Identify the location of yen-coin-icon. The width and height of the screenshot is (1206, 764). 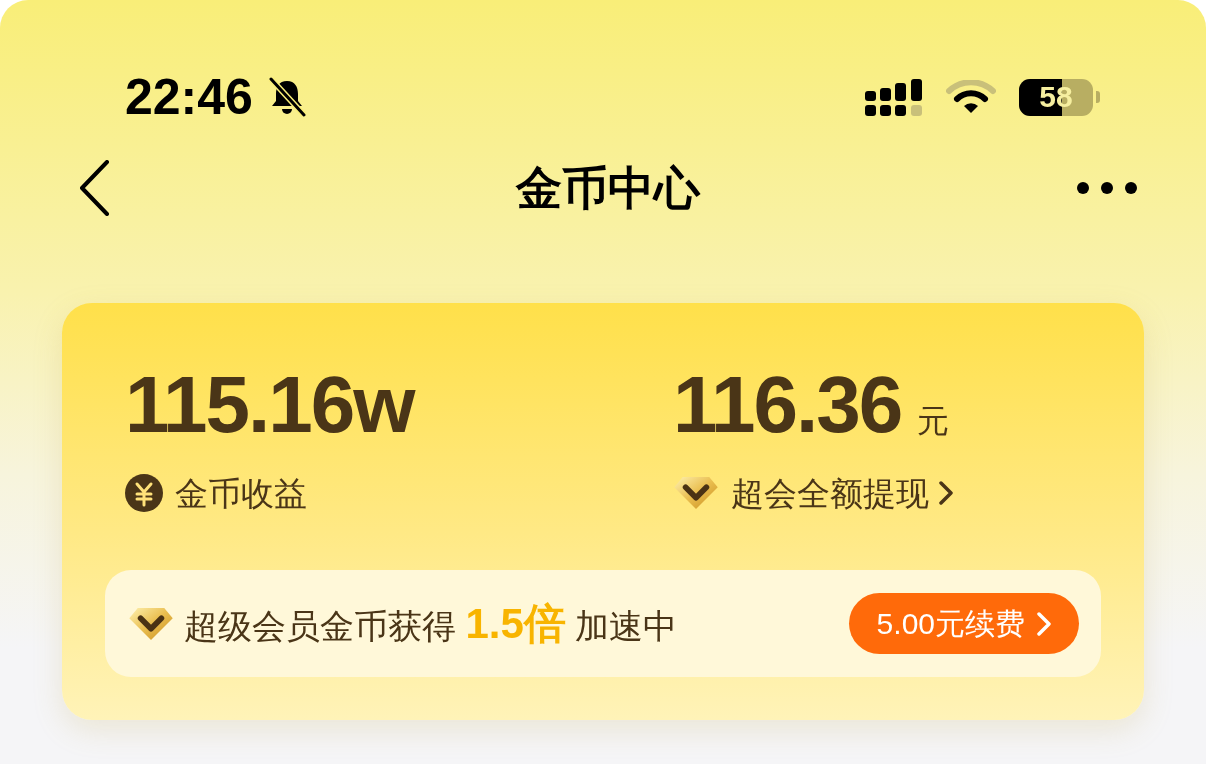
(144, 493).